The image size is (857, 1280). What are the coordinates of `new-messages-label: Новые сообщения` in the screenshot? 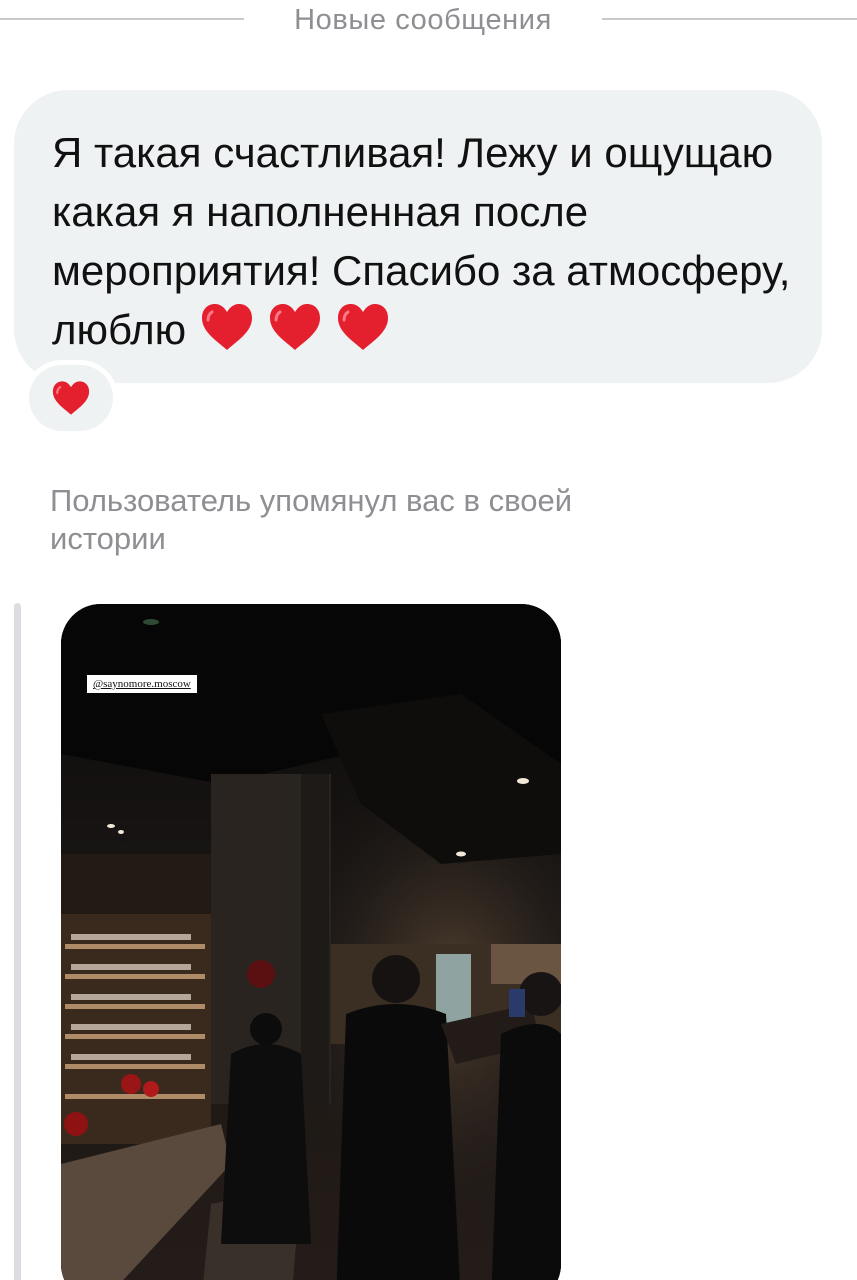 It's located at (423, 20).